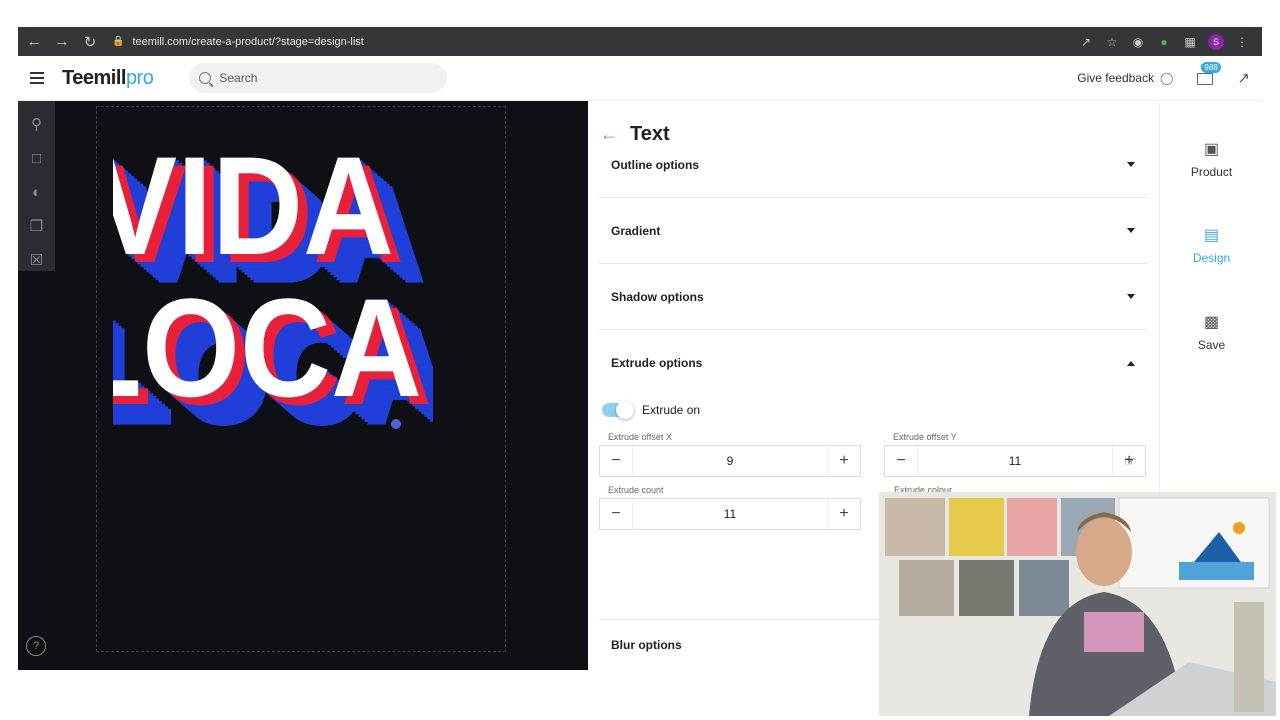 Image resolution: width=1280 pixels, height=720 pixels. What do you see at coordinates (873, 297) in the screenshot?
I see `shadow-options-header: Shadow options` at bounding box center [873, 297].